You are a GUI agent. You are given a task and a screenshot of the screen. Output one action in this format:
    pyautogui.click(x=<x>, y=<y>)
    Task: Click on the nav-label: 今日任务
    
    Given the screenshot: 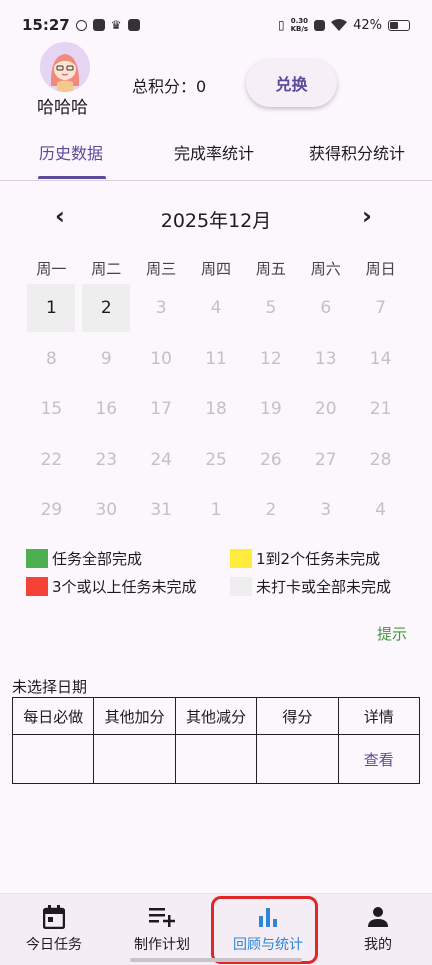 What is the action you would take?
    pyautogui.click(x=54, y=945)
    